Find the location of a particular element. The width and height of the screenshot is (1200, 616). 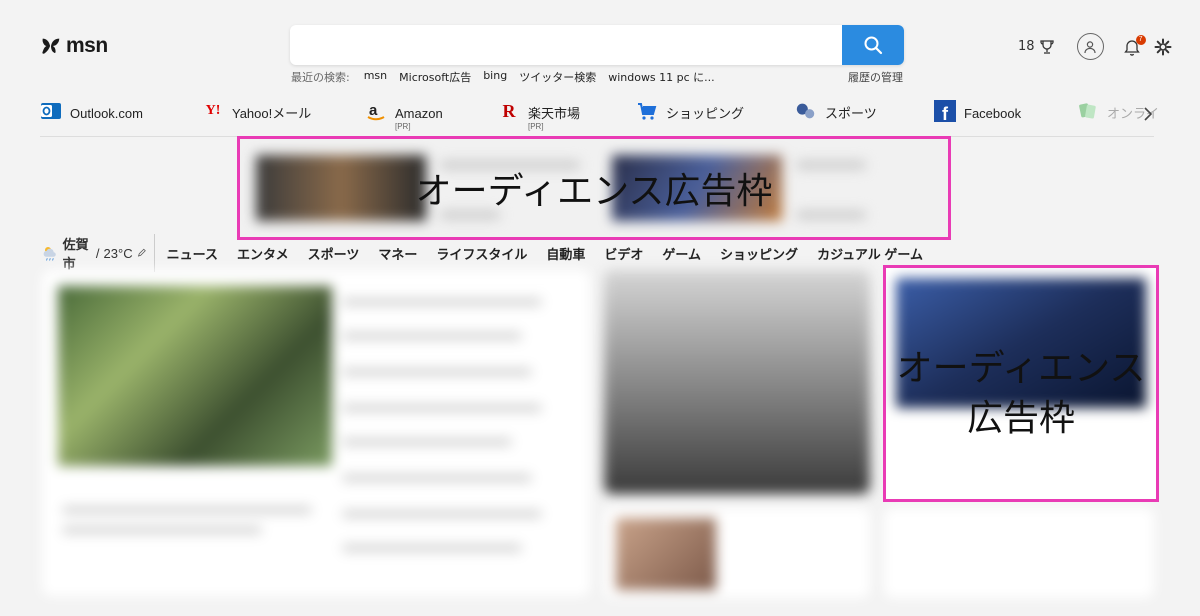

quicklink-label: ショッピング is located at coordinates (705, 113).